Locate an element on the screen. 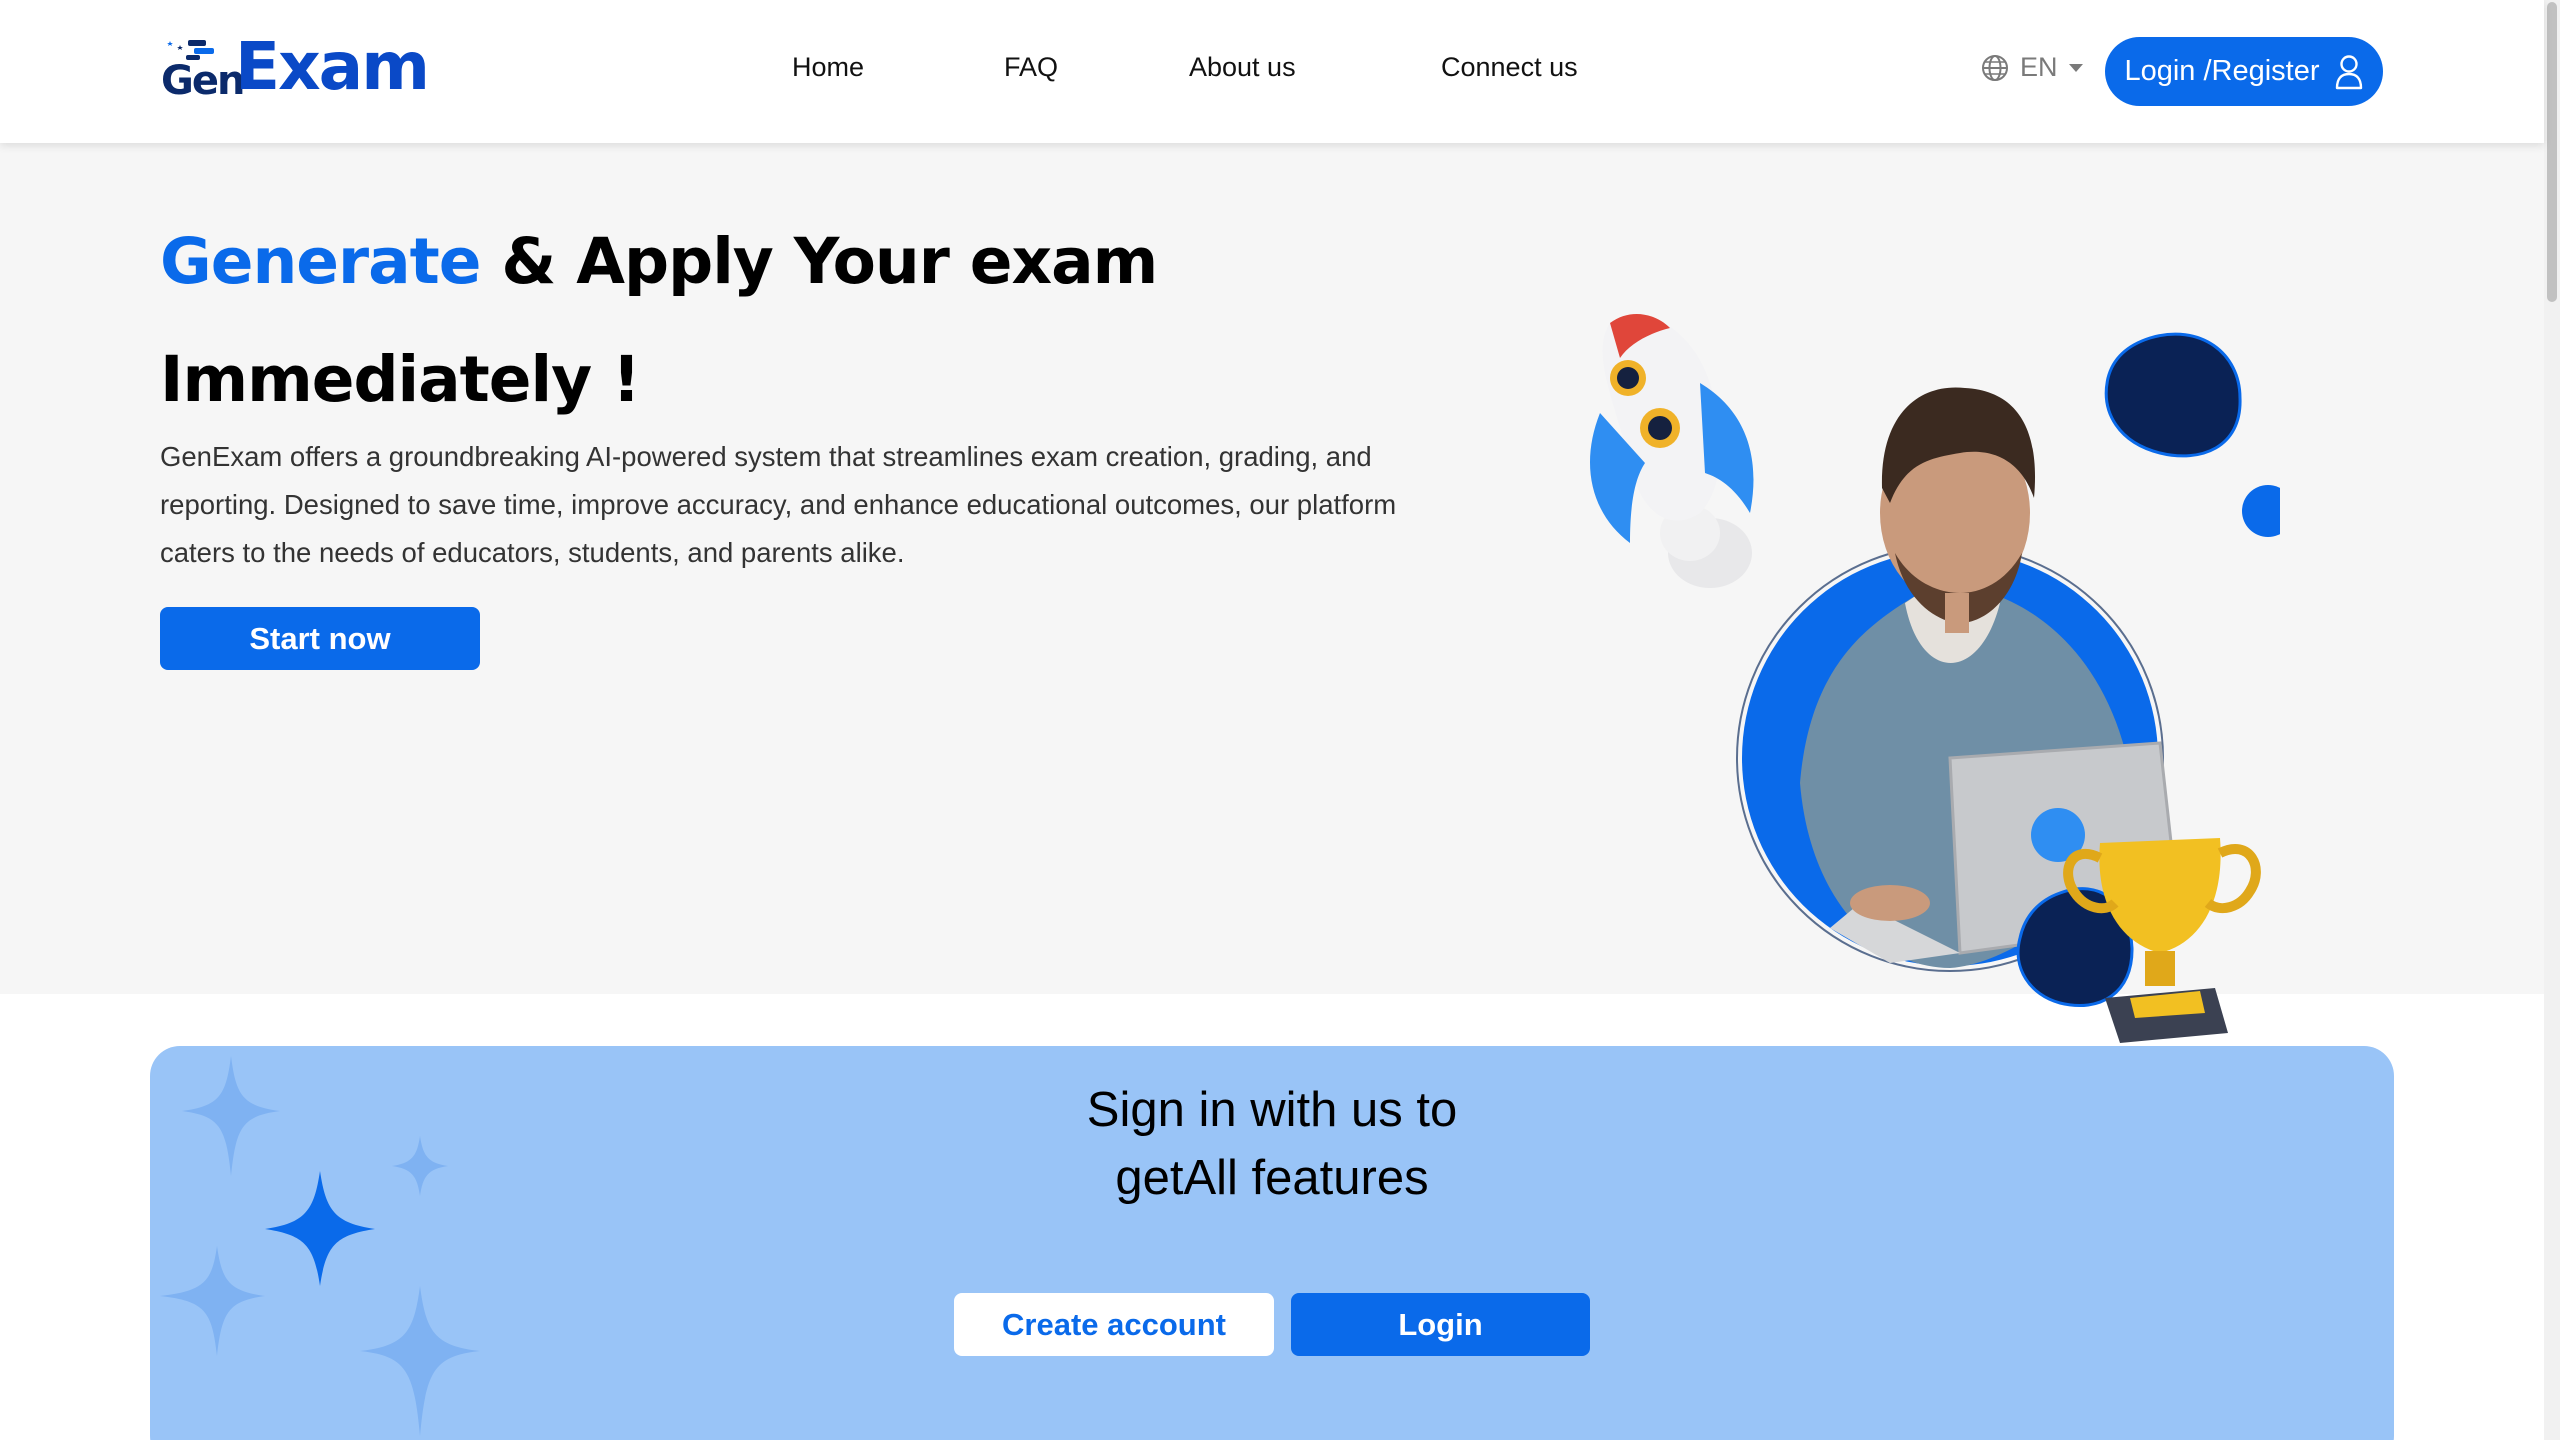 The image size is (2560, 1440). nav-faq: FAQ is located at coordinates (1031, 67).